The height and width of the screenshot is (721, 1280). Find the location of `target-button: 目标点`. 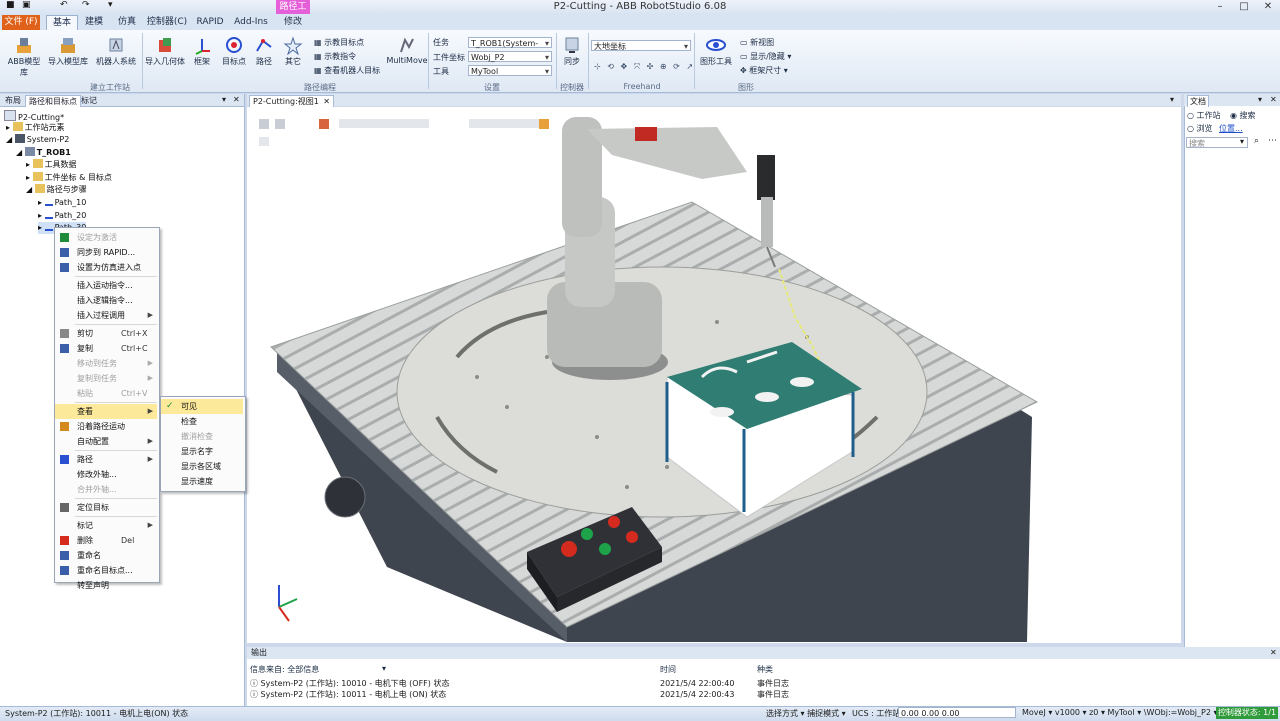

target-button: 目标点 is located at coordinates (234, 51).